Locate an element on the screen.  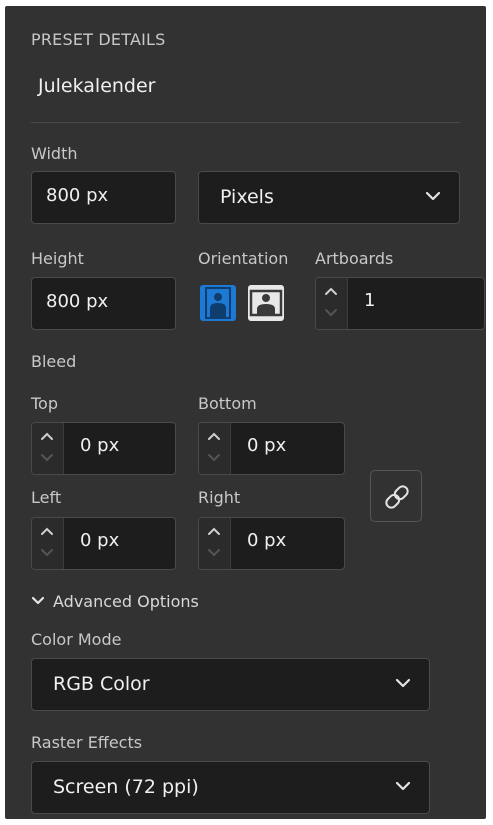
height-label: Height is located at coordinates (57, 258).